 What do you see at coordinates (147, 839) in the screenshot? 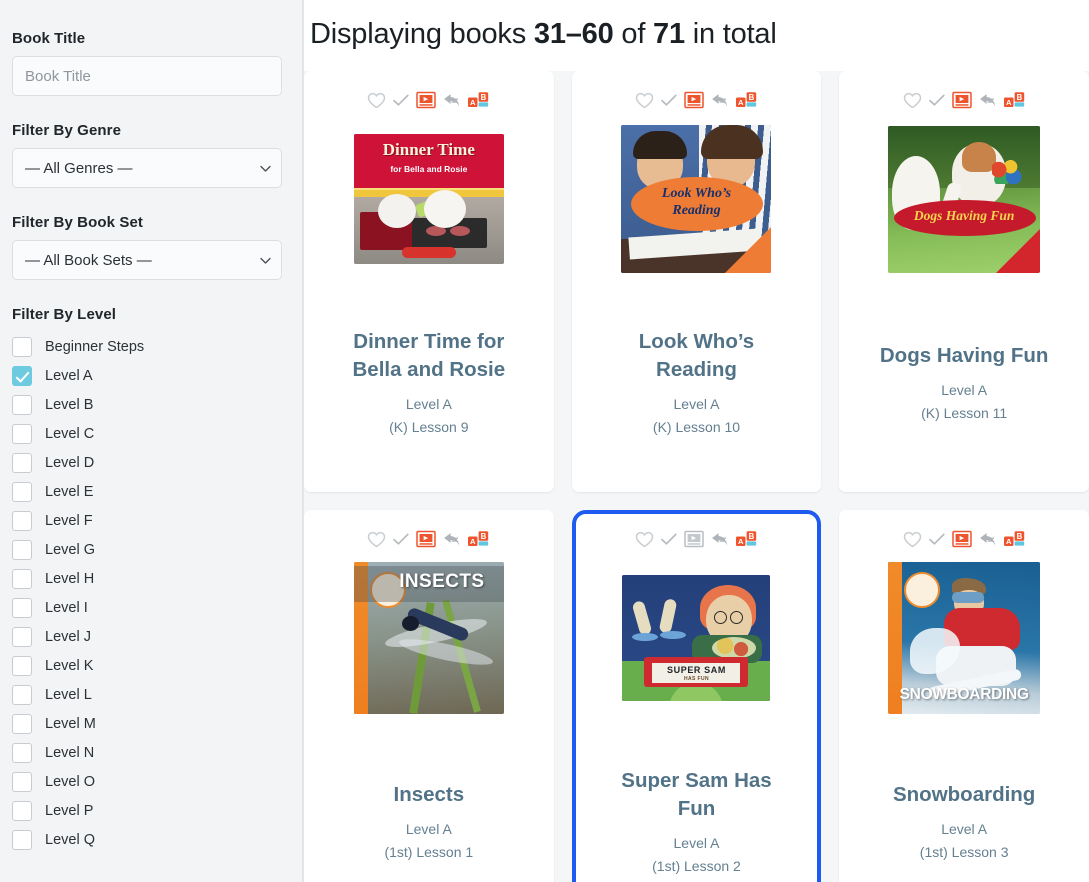
I see `level-filter-row: Level Q` at bounding box center [147, 839].